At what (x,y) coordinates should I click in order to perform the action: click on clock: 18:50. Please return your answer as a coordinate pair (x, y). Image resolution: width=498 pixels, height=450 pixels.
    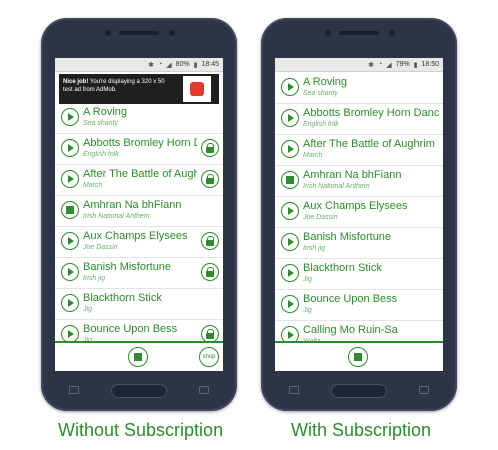
    Looking at the image, I should click on (430, 64).